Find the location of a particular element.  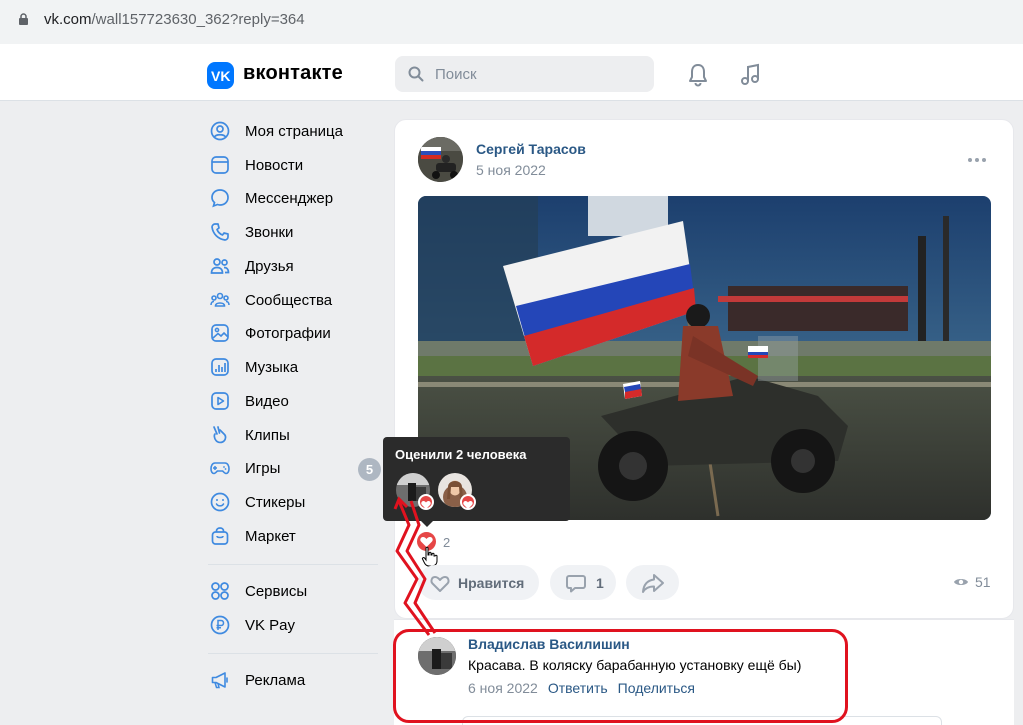

share-arrow-icon is located at coordinates (653, 583).